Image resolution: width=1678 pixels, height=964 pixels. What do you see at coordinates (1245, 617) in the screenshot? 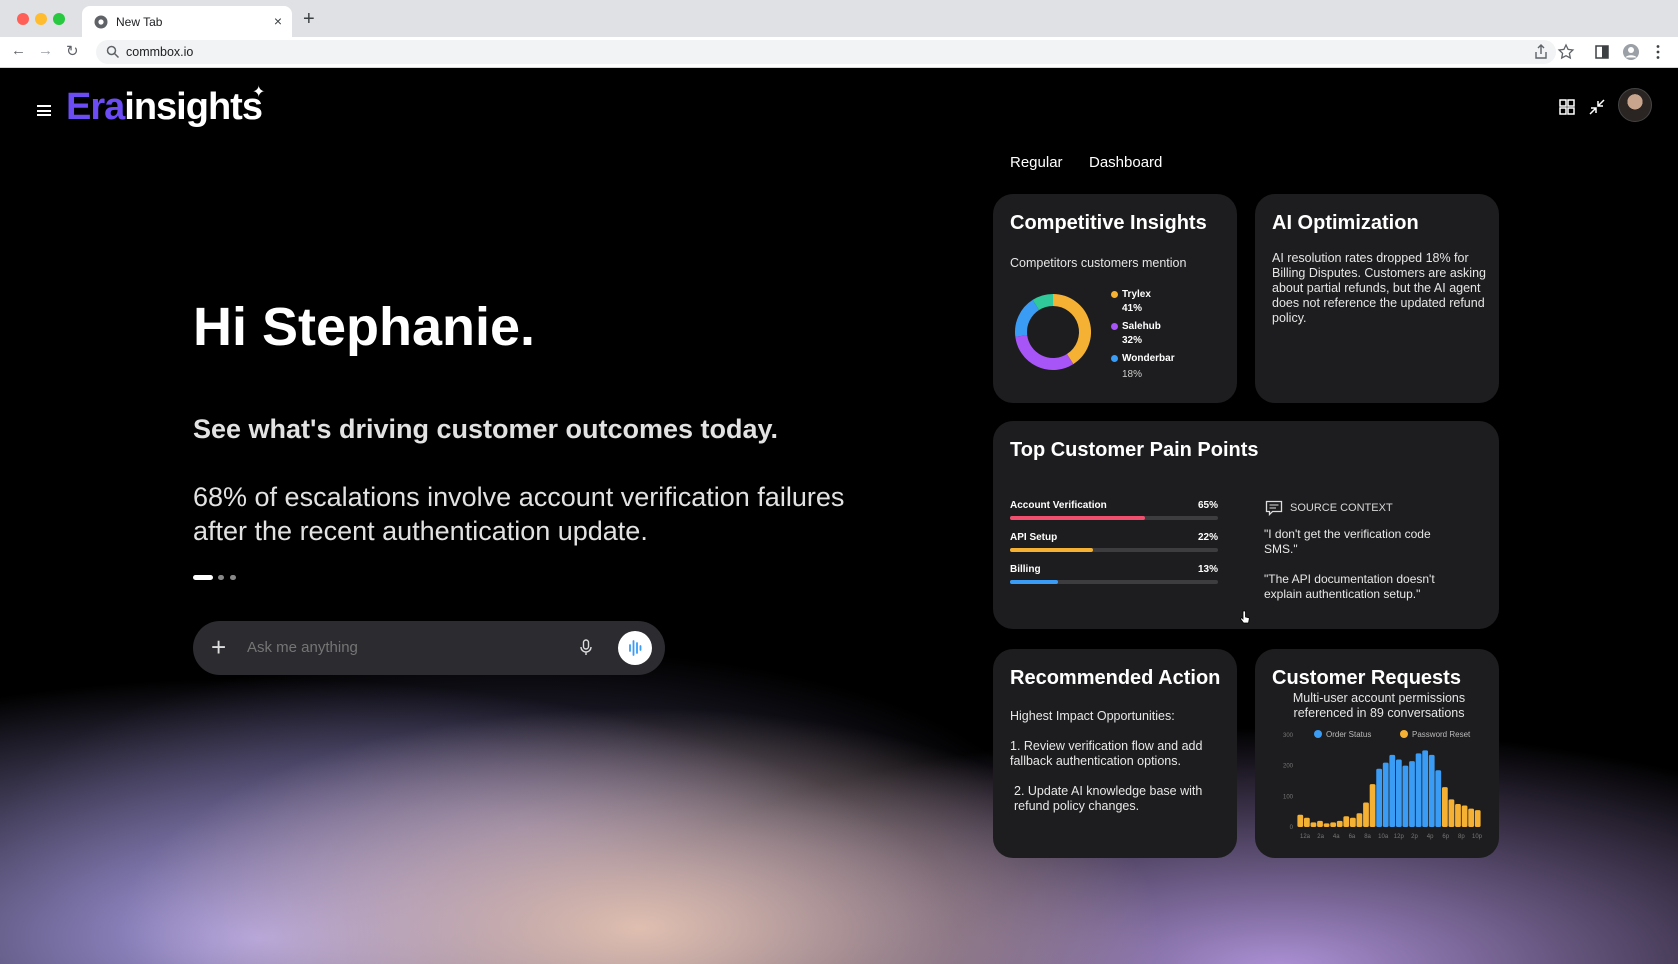
I see `mouse-pointer-icon` at bounding box center [1245, 617].